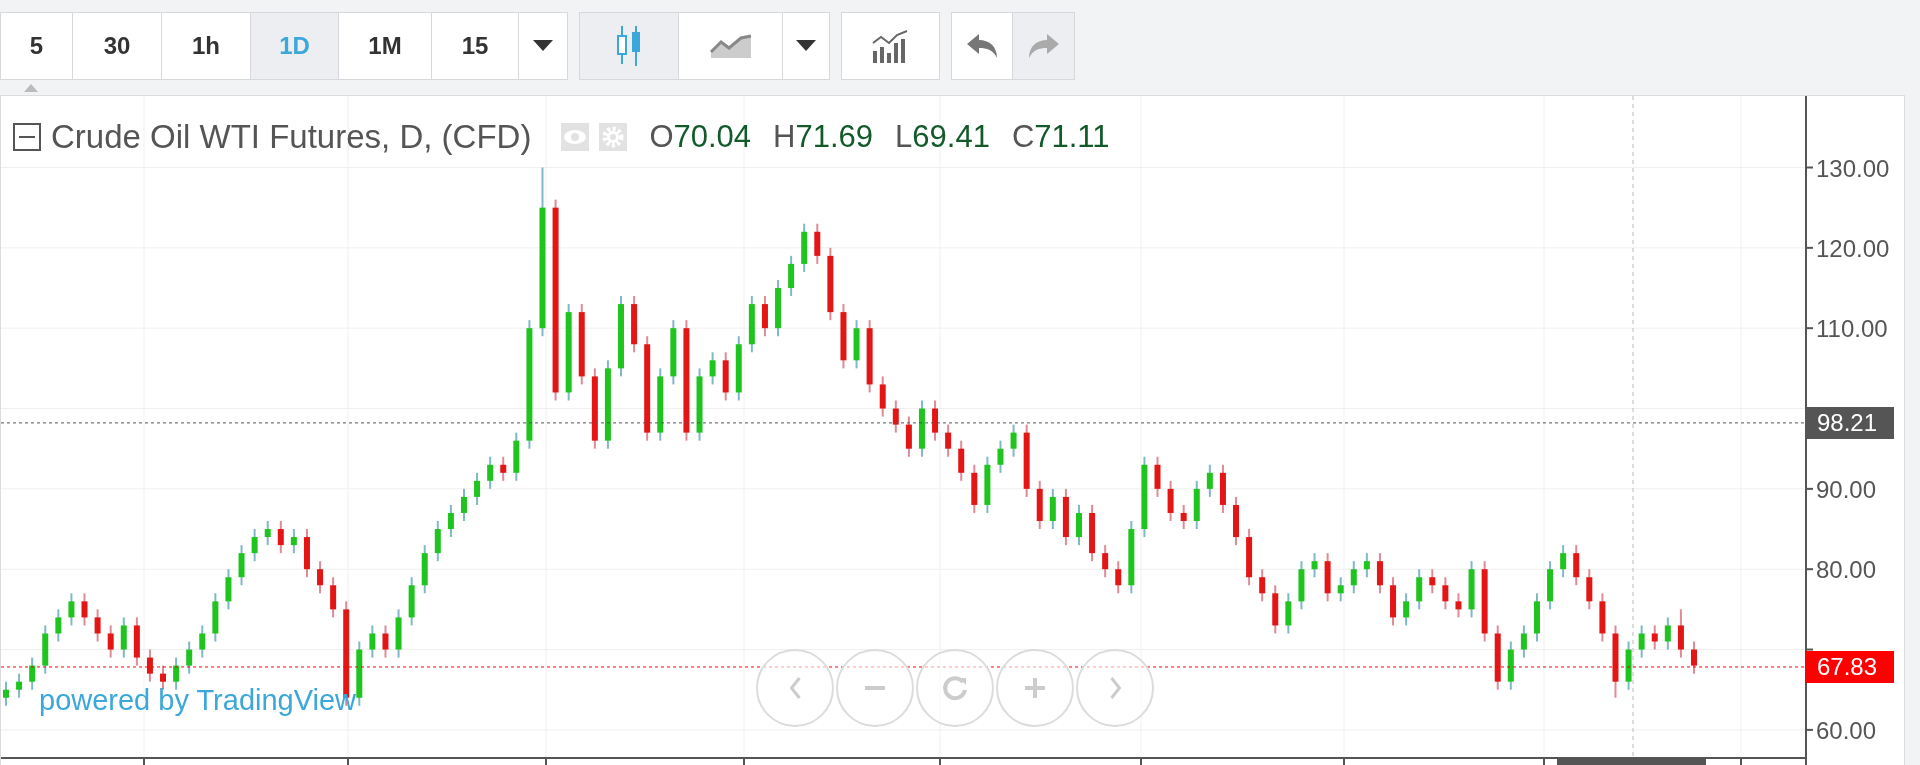 The image size is (1920, 765). Describe the element at coordinates (730, 46) in the screenshot. I see `area-chart-icon` at that location.